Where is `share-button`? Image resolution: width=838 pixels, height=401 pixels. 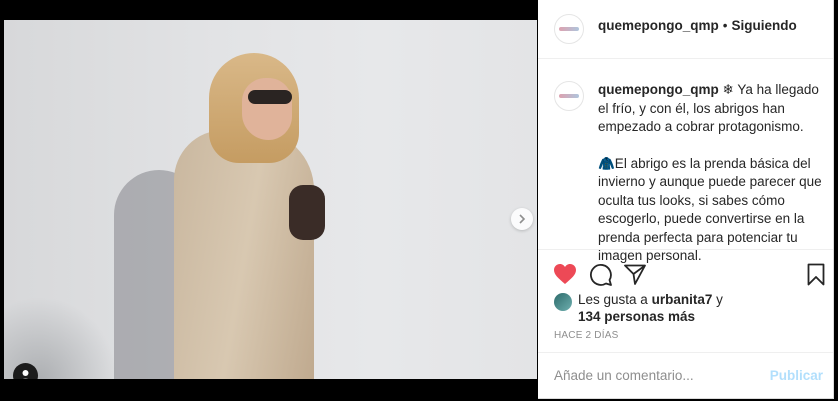
share-button is located at coordinates (635, 274).